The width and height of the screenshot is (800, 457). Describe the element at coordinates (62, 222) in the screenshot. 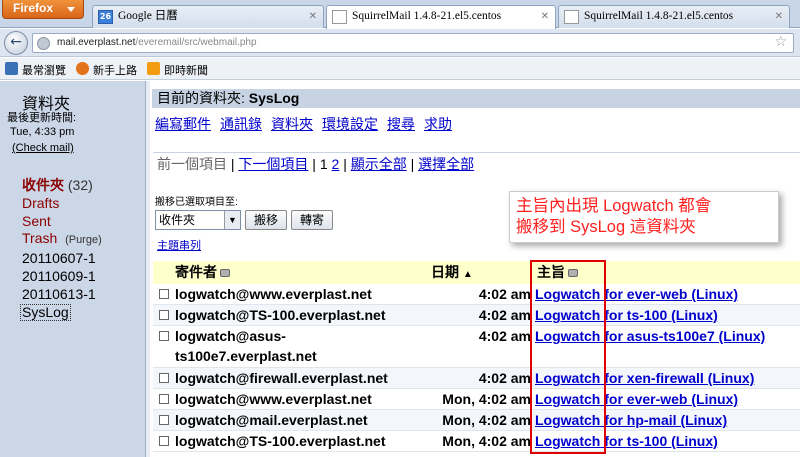

I see `folder-sent: Sent` at that location.